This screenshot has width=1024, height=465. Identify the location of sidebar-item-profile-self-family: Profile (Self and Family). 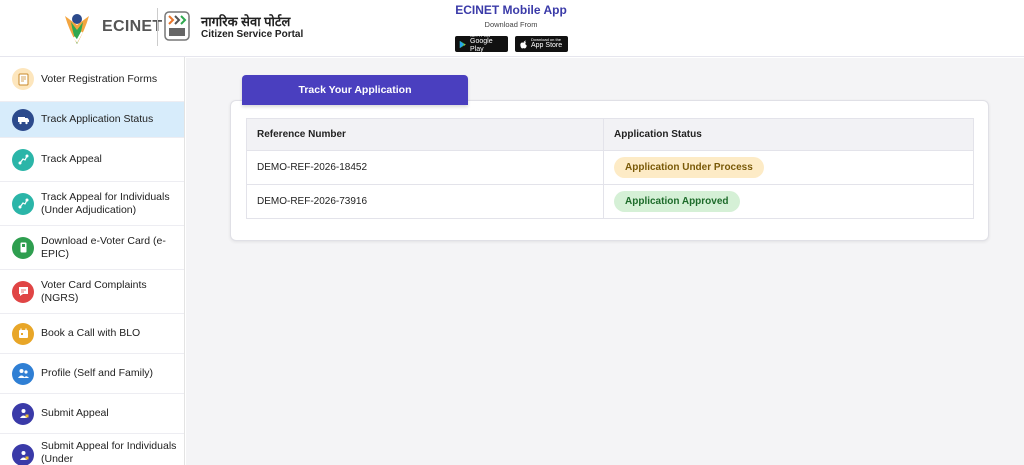
(92, 374).